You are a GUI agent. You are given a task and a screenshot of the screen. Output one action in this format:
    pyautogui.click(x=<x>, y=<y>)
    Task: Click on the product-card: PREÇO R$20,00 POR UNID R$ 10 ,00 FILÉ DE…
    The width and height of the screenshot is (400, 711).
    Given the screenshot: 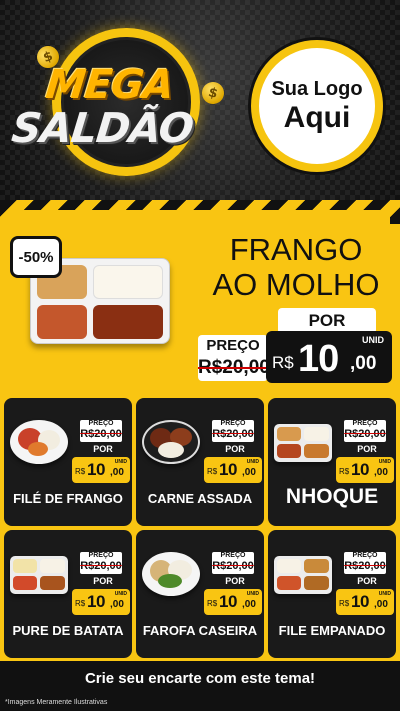 What is the action you would take?
    pyautogui.click(x=68, y=462)
    